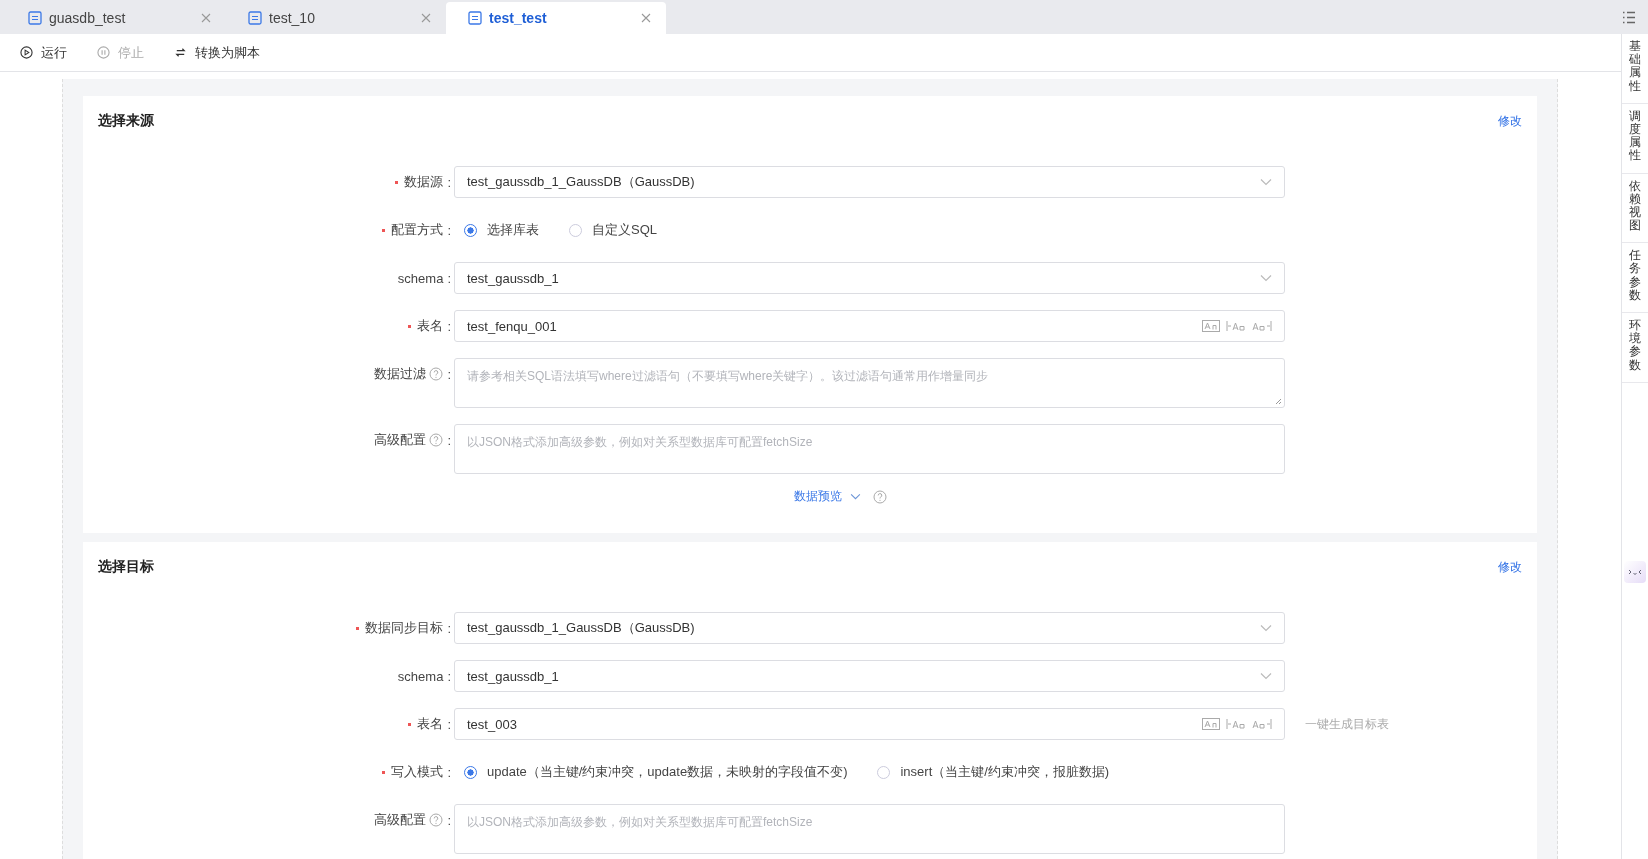 Image resolution: width=1648 pixels, height=859 pixels. What do you see at coordinates (1635, 348) in the screenshot?
I see `side-panel-tab: 环境参数` at bounding box center [1635, 348].